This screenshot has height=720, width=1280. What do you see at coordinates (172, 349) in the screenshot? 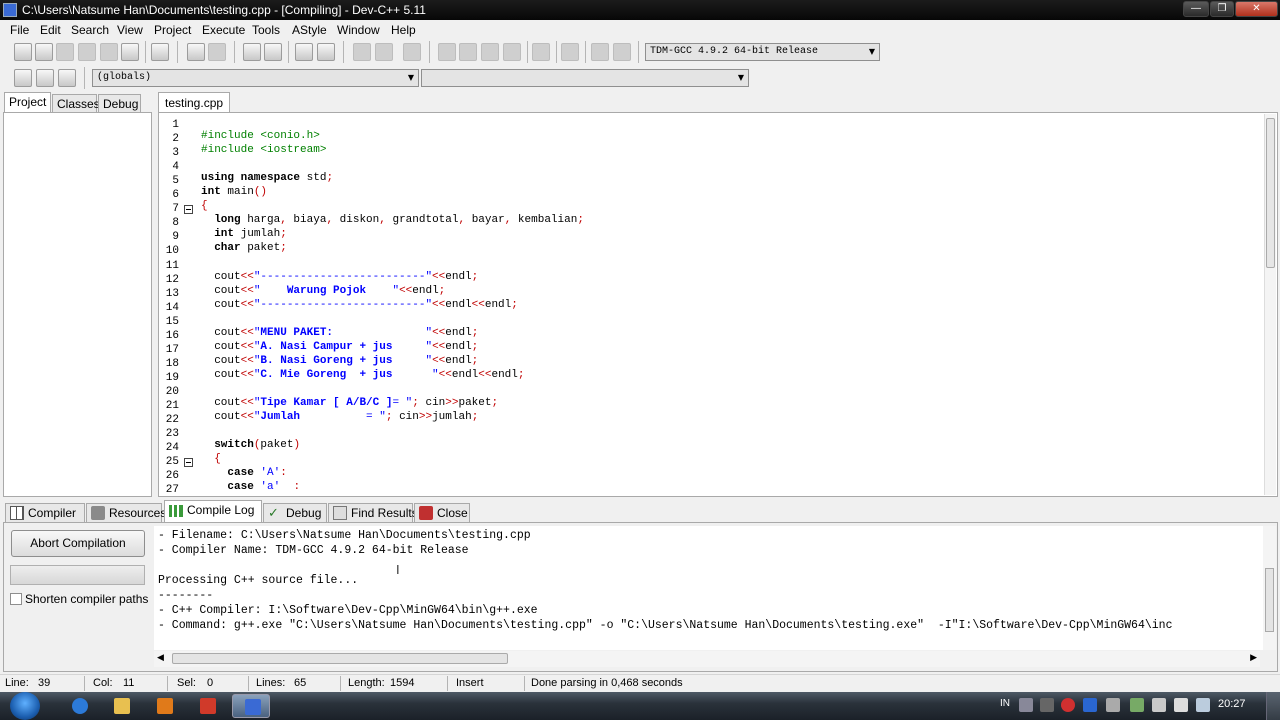
I see `line-number: 17` at bounding box center [172, 349].